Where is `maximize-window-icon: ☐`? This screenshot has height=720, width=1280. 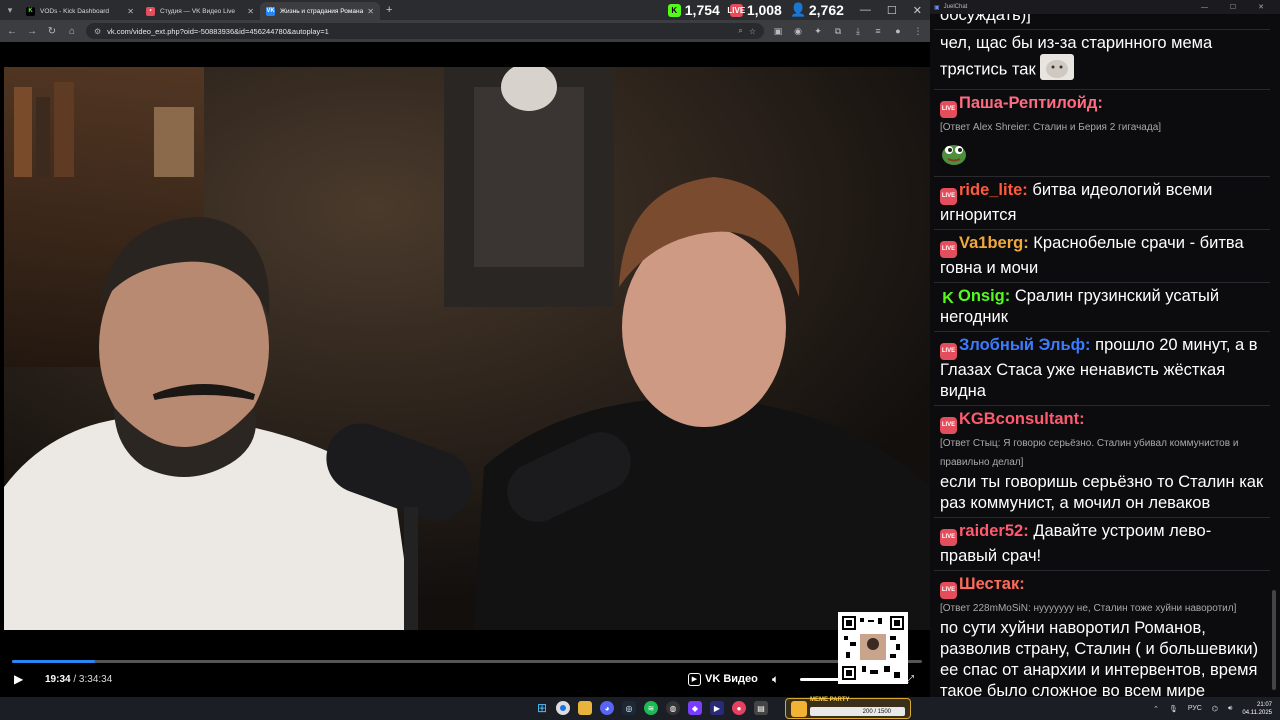
maximize-window-icon: ☐ is located at coordinates (892, 10).